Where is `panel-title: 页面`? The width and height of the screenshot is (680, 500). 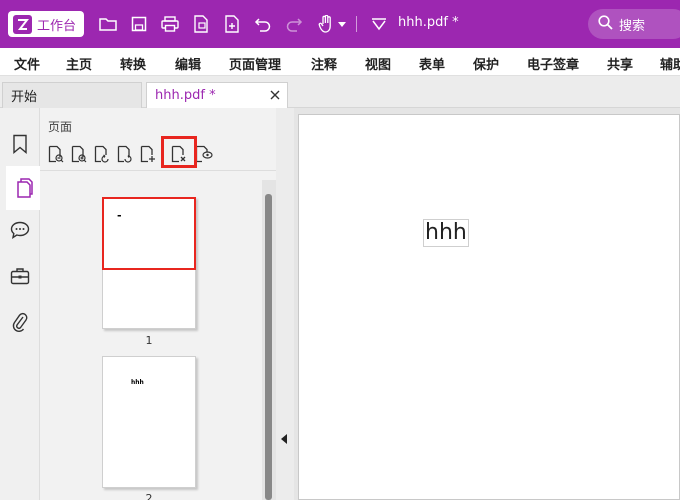
panel-title: 页面 is located at coordinates (60, 127).